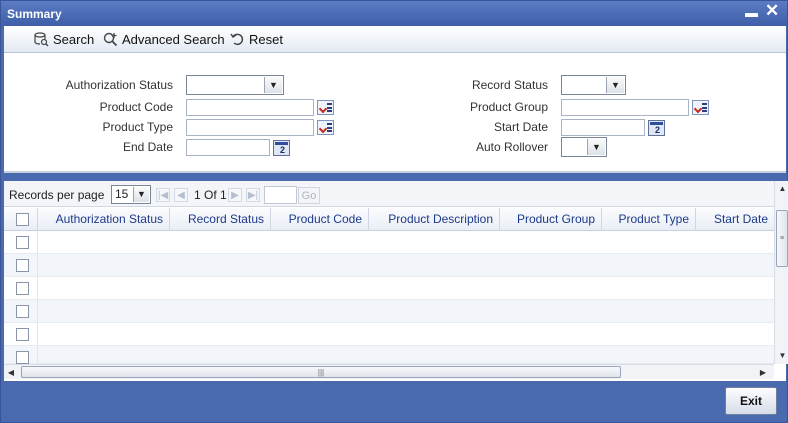  What do you see at coordinates (119, 85) in the screenshot?
I see `authorization-status-label: Authorization Status` at bounding box center [119, 85].